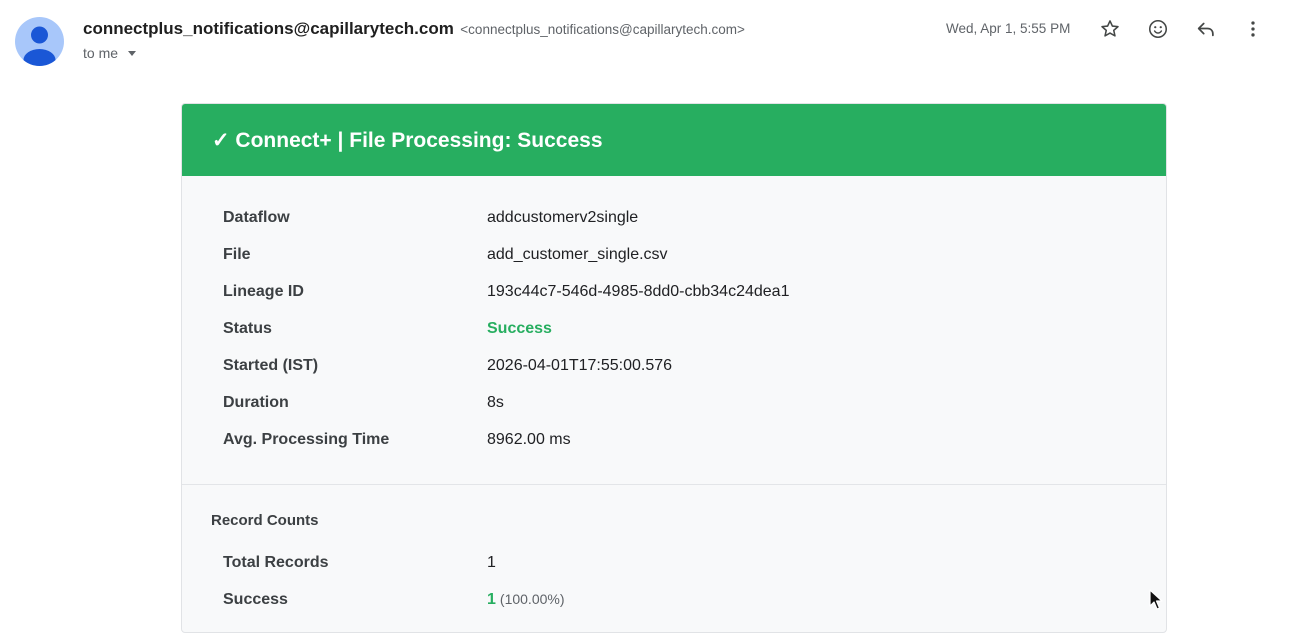 This screenshot has height=633, width=1291. What do you see at coordinates (1110, 29) in the screenshot?
I see `star-icon` at bounding box center [1110, 29].